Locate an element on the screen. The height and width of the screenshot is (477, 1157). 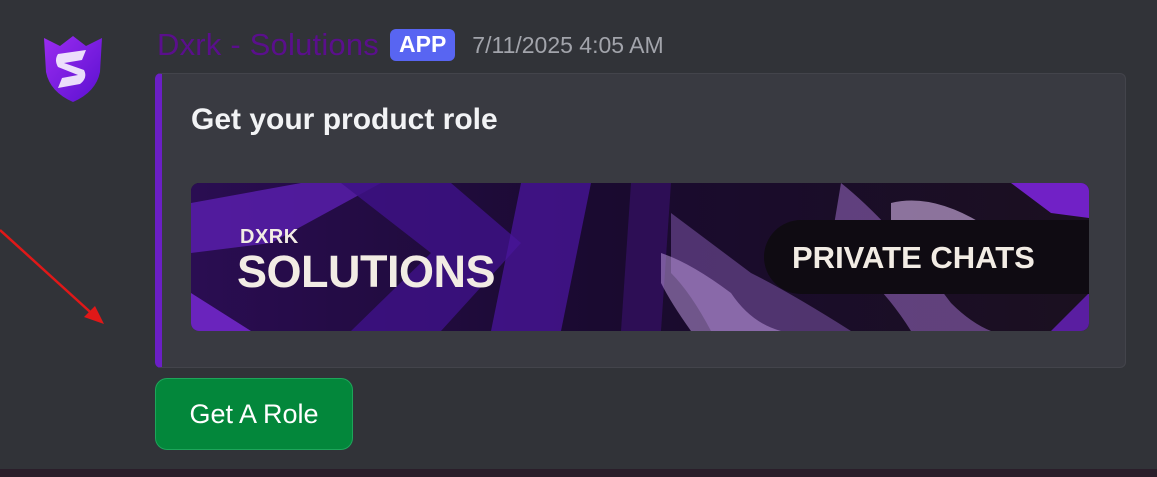
avatar is located at coordinates (73, 68).